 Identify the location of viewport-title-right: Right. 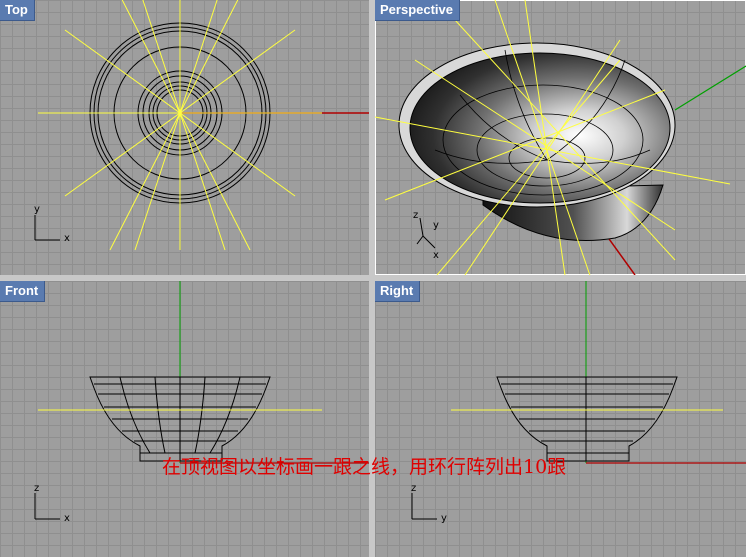
(398, 291).